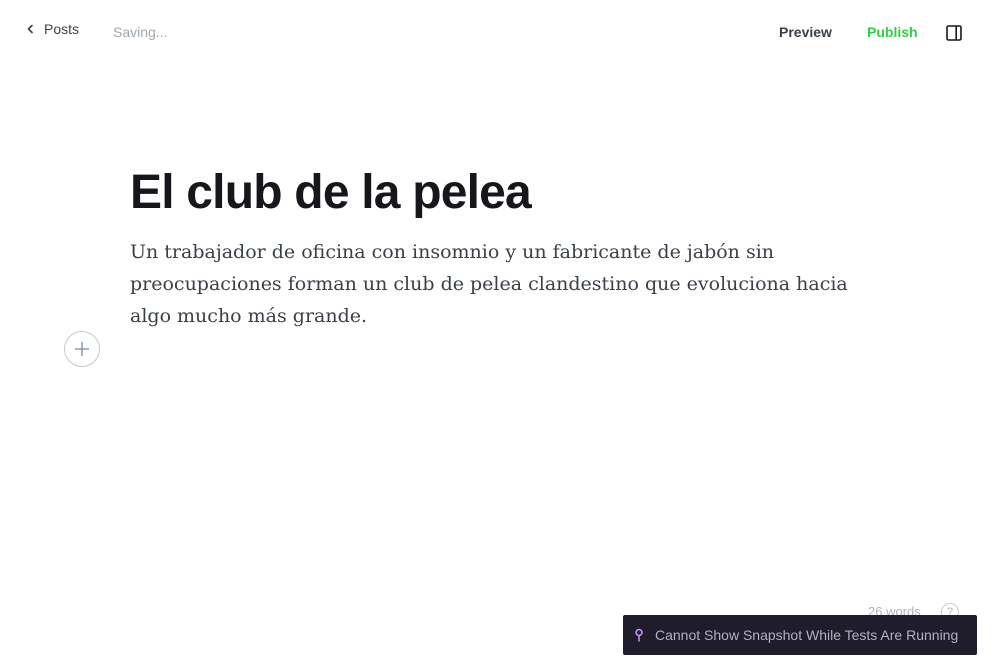 The width and height of the screenshot is (1000, 660). What do you see at coordinates (954, 33) in the screenshot?
I see `sidebar-panel-icon` at bounding box center [954, 33].